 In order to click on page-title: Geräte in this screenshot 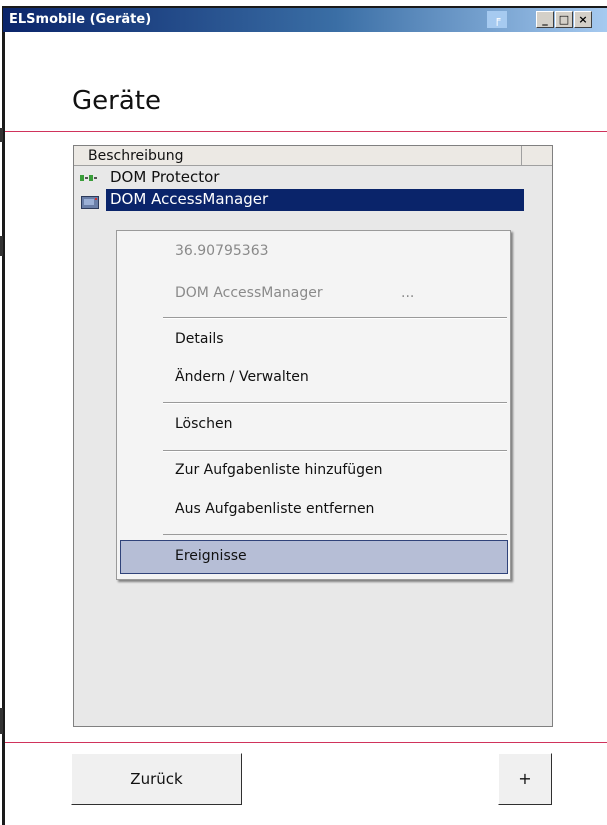, I will do `click(116, 101)`.